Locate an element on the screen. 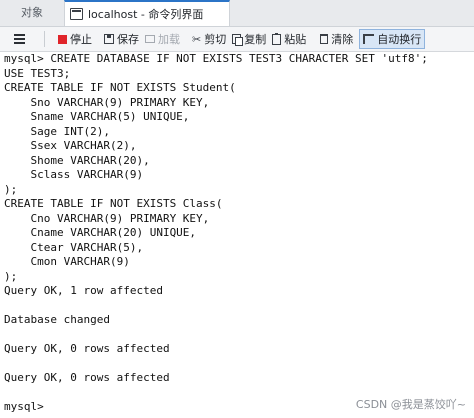  console-line: Cno VARCHAR(9) PRIMARY KEY, is located at coordinates (107, 218).